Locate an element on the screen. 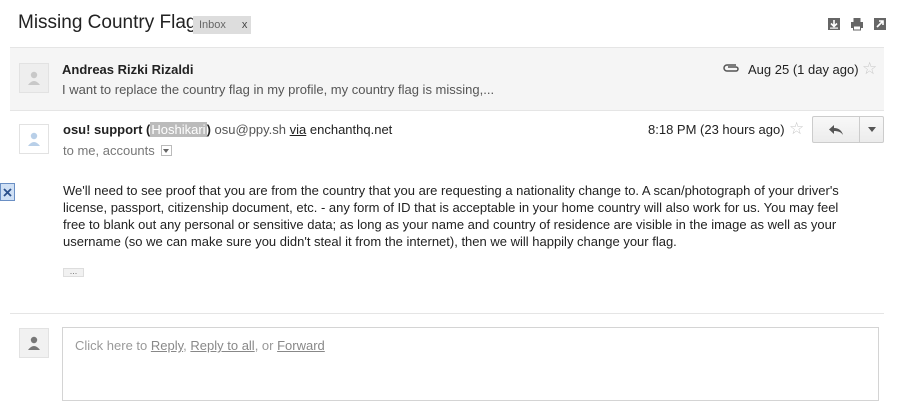 The image size is (907, 416). print-icon is located at coordinates (857, 24).